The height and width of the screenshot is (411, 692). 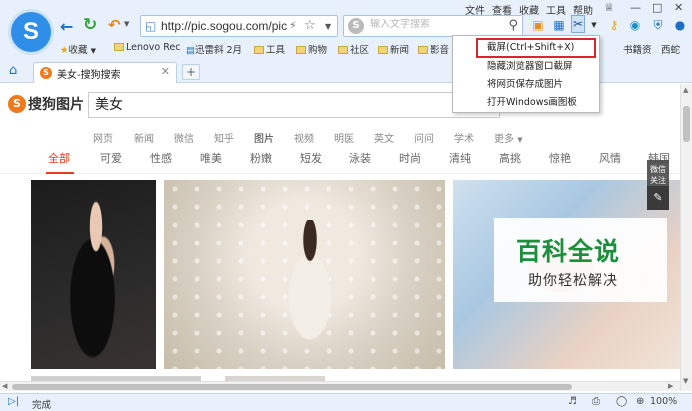 I want to click on search-input, so click(x=435, y=24).